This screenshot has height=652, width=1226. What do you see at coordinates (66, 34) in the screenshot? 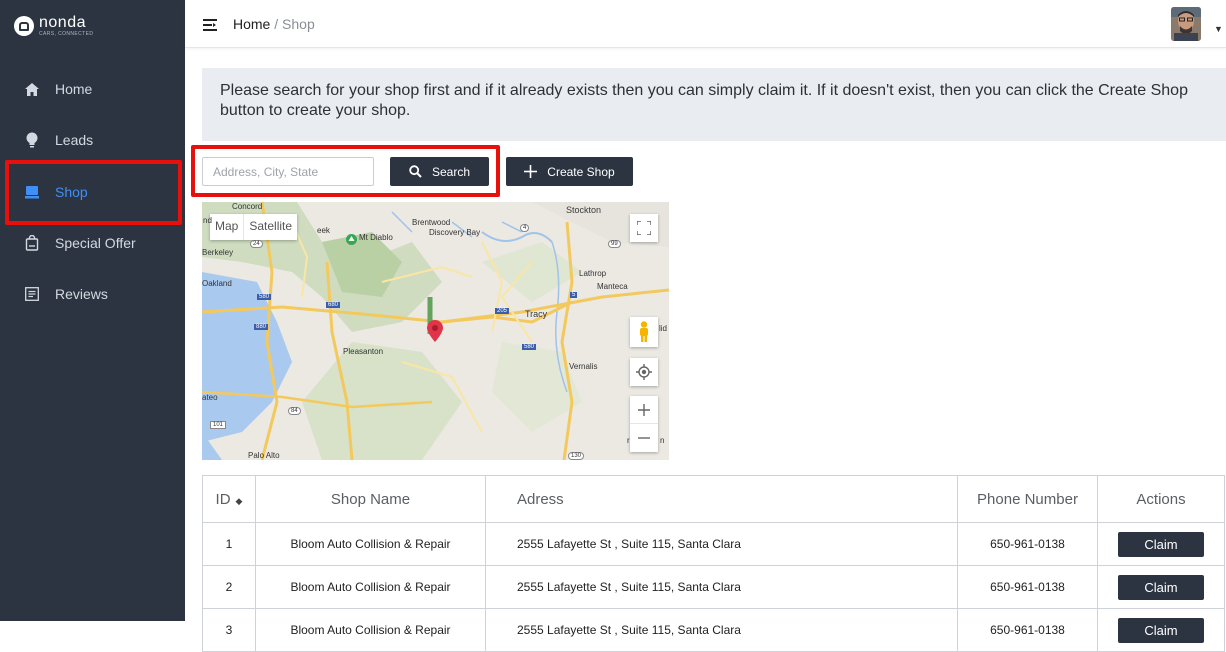
I see `brand-tagline: CARS, CONNECTED` at bounding box center [66, 34].